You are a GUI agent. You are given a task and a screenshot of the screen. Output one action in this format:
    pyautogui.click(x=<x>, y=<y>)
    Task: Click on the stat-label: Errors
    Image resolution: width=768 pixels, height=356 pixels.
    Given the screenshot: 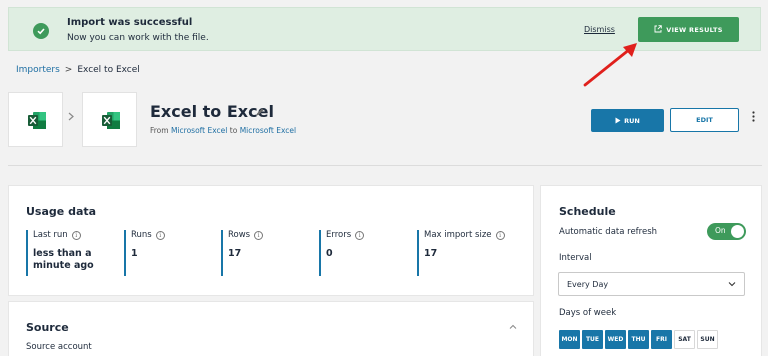 What is the action you would take?
    pyautogui.click(x=339, y=235)
    